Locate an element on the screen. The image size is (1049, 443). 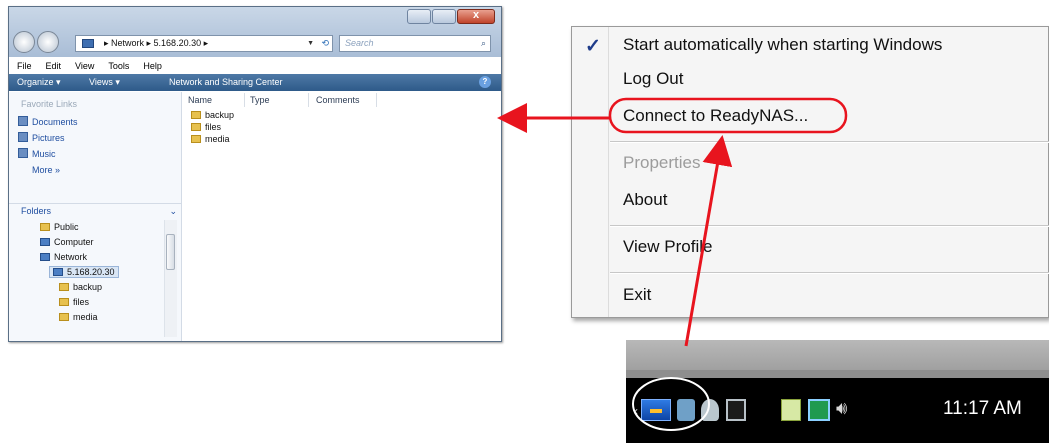
tree-item-network: Network is located at coordinates (63, 257).